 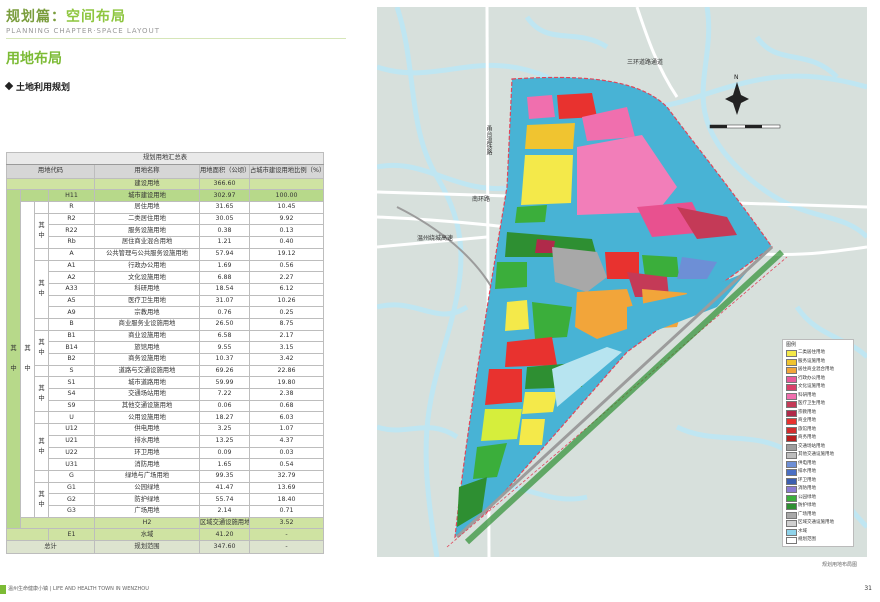 I want to click on cell-name: 公园绿地, so click(x=147, y=488).